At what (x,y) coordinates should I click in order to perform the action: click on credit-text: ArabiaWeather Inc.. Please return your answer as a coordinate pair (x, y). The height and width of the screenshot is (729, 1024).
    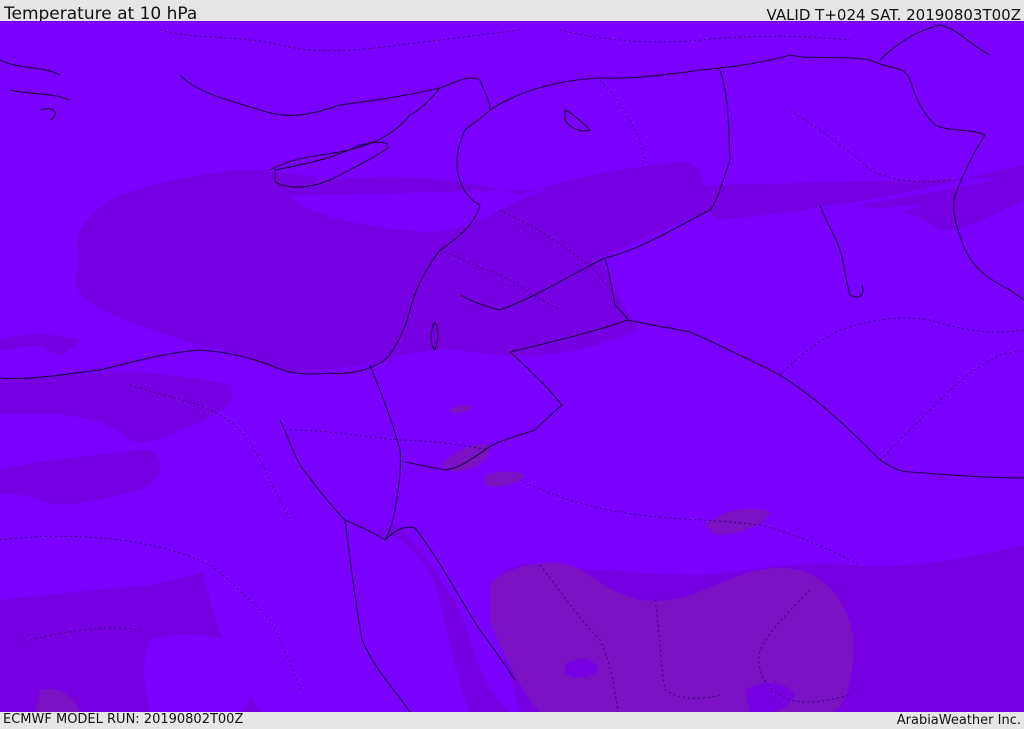
    Looking at the image, I should click on (958, 720).